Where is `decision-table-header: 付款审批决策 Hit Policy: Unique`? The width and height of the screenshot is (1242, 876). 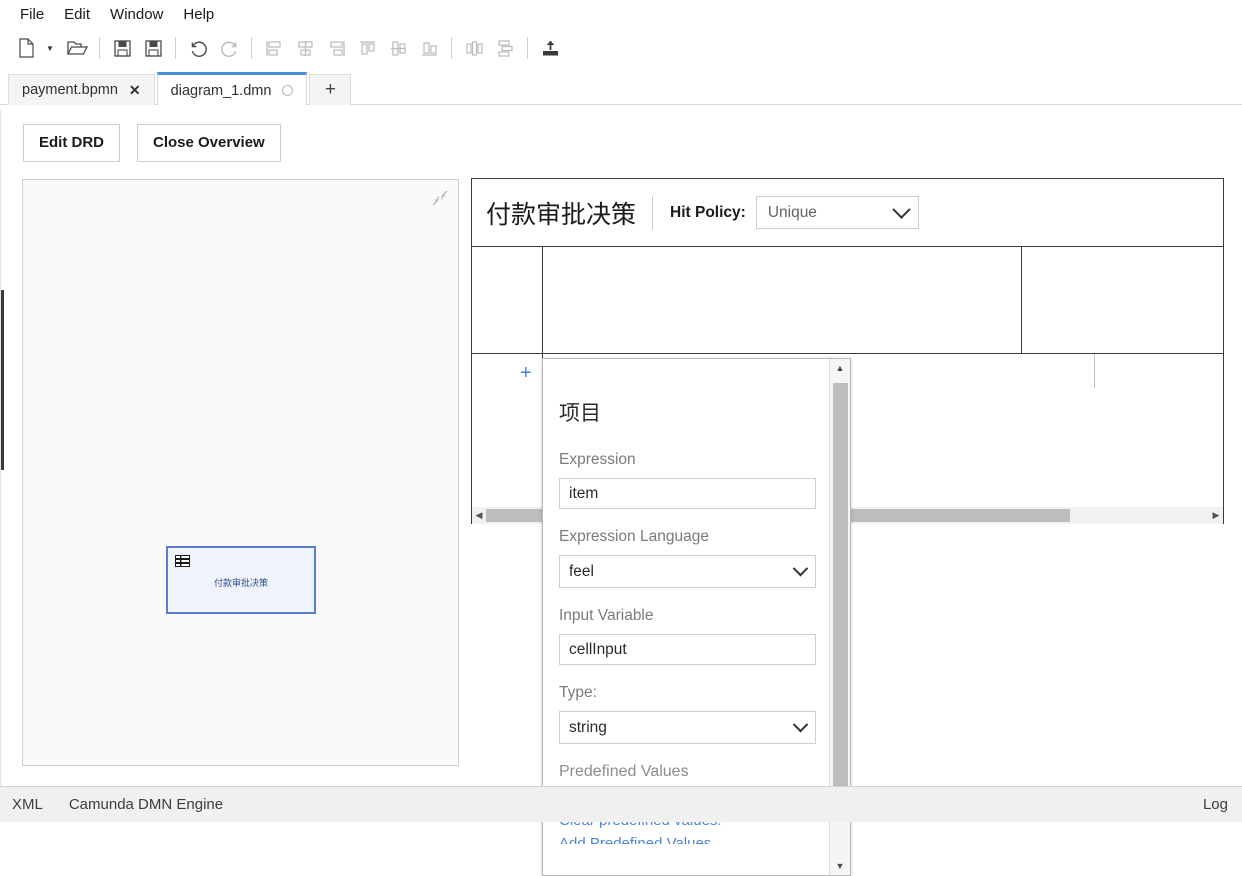
decision-table-header: 付款审批决策 Hit Policy: Unique is located at coordinates (847, 213).